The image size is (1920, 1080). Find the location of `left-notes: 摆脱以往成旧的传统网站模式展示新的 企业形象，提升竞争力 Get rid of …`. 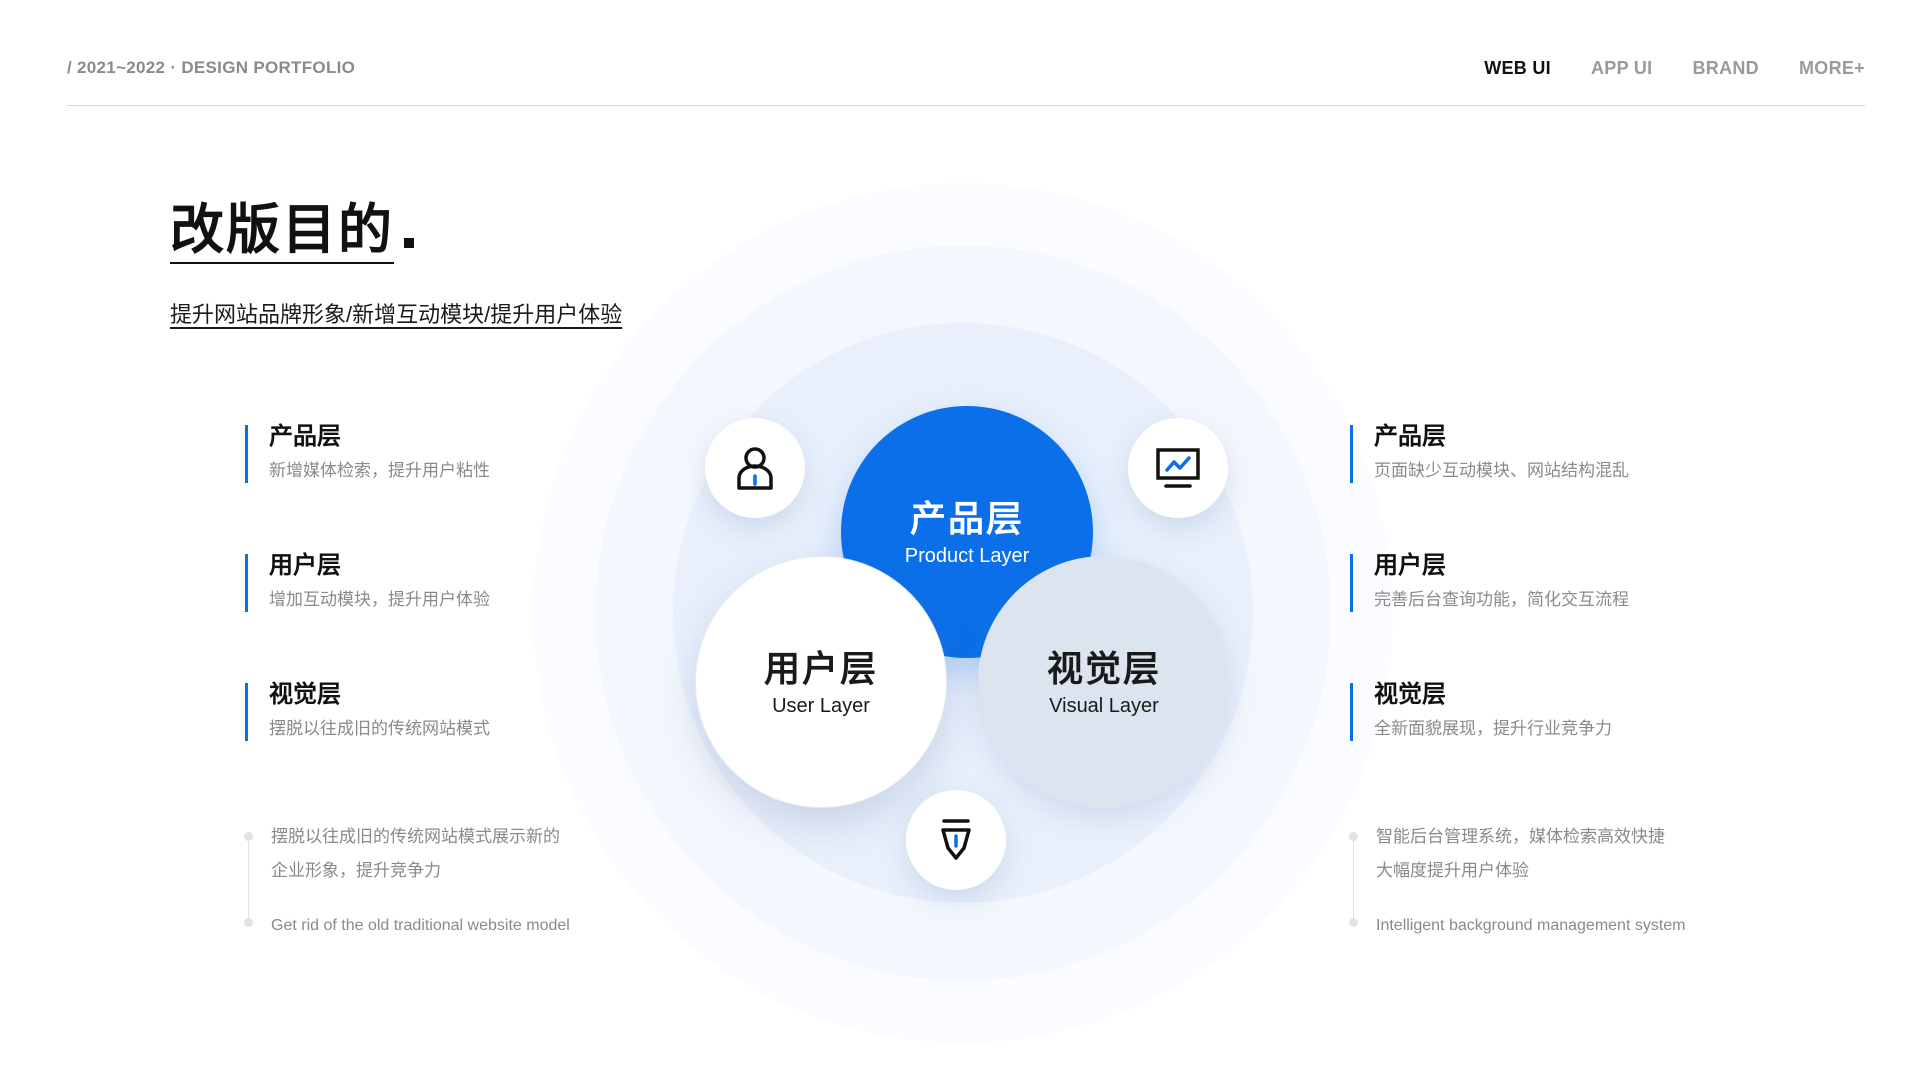

left-notes: 摆脱以往成旧的传统网站模式展示新的 企业形象，提升竞争力 Get rid of … is located at coordinates (434, 880).